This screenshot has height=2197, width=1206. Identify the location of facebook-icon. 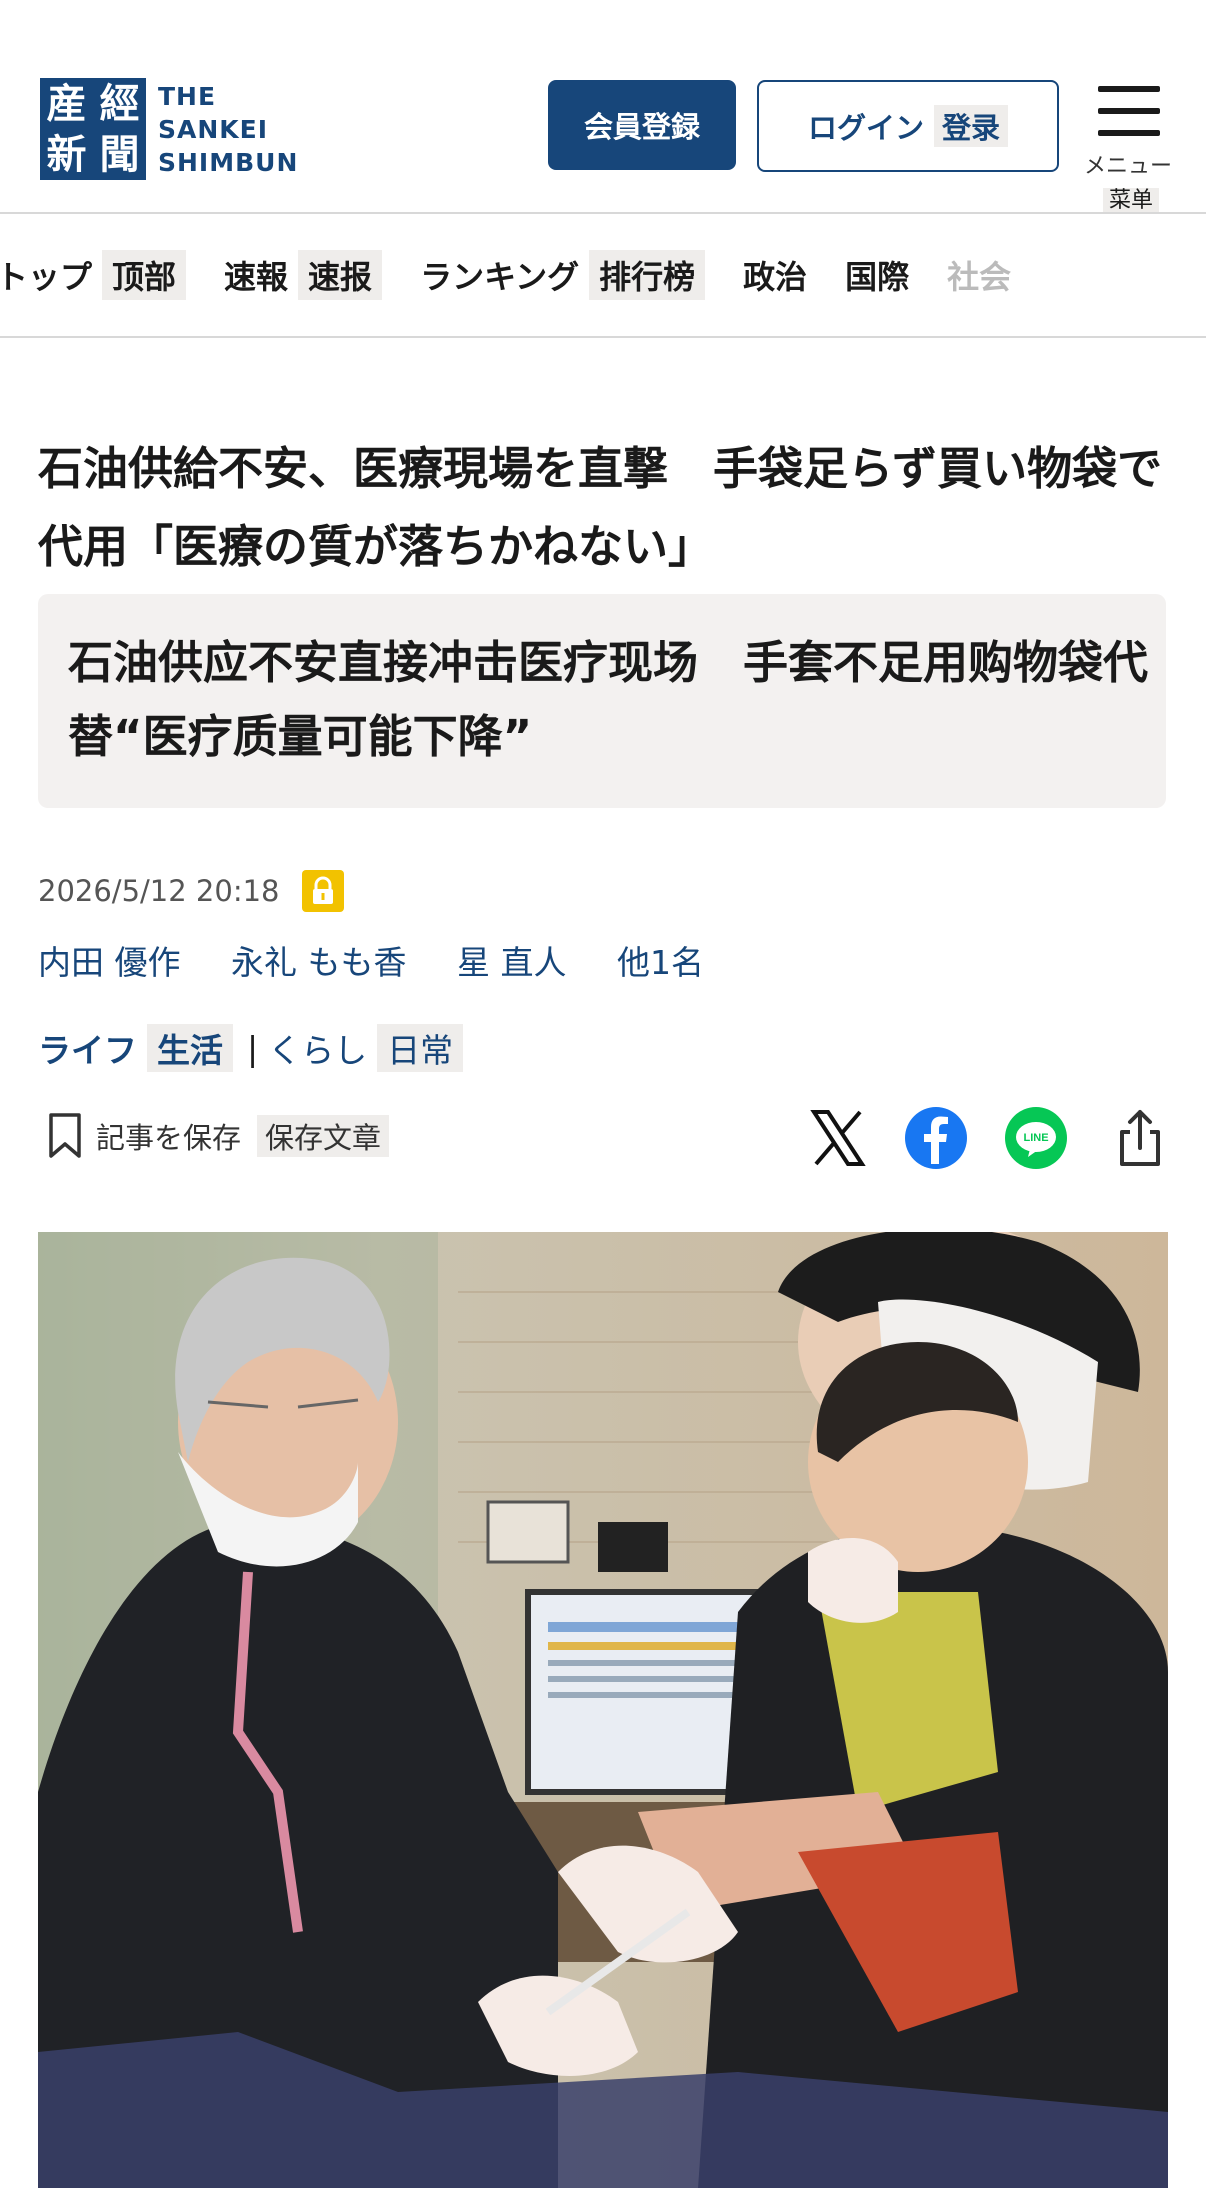
(936, 1138).